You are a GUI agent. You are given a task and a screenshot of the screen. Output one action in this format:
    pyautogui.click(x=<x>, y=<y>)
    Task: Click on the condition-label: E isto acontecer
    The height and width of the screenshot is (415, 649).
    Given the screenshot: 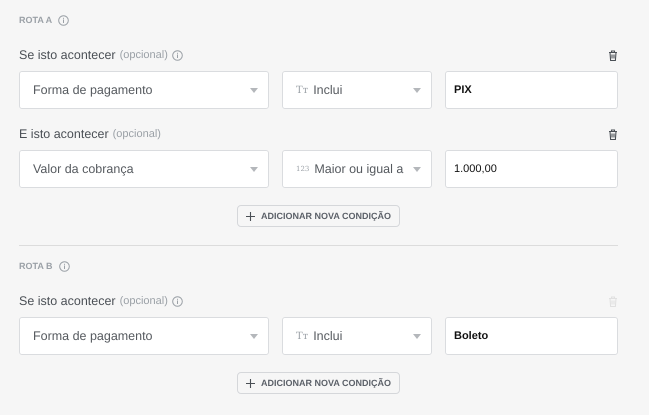 What is the action you would take?
    pyautogui.click(x=64, y=134)
    